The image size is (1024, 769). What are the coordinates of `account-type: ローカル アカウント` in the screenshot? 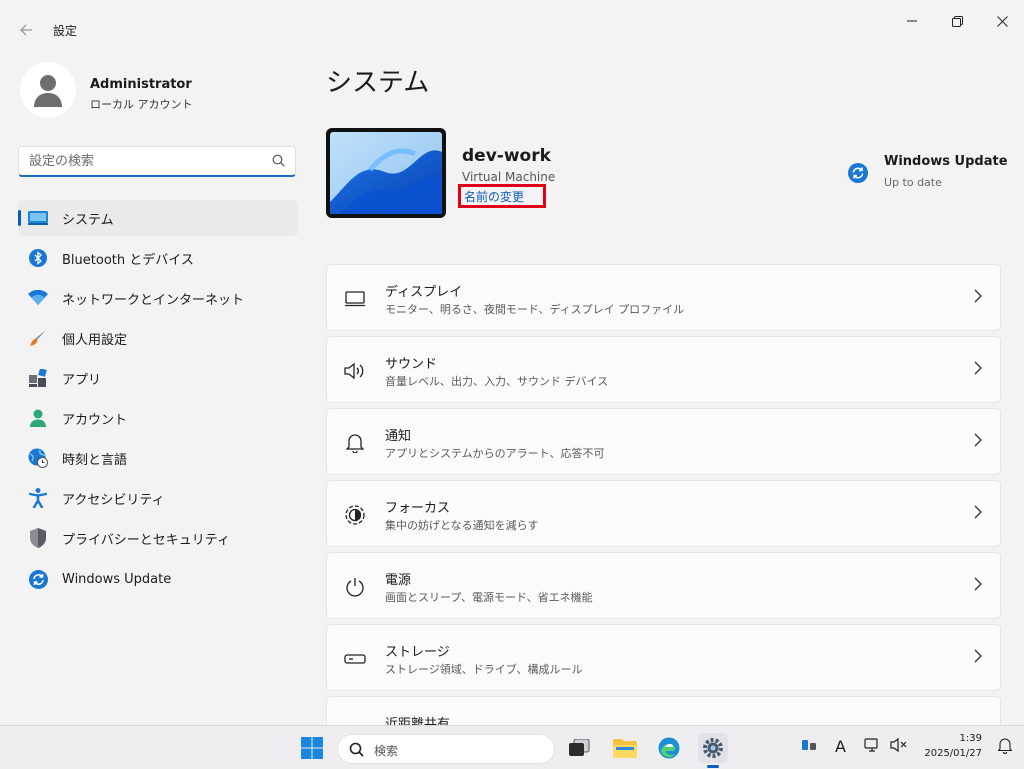 It's located at (141, 104).